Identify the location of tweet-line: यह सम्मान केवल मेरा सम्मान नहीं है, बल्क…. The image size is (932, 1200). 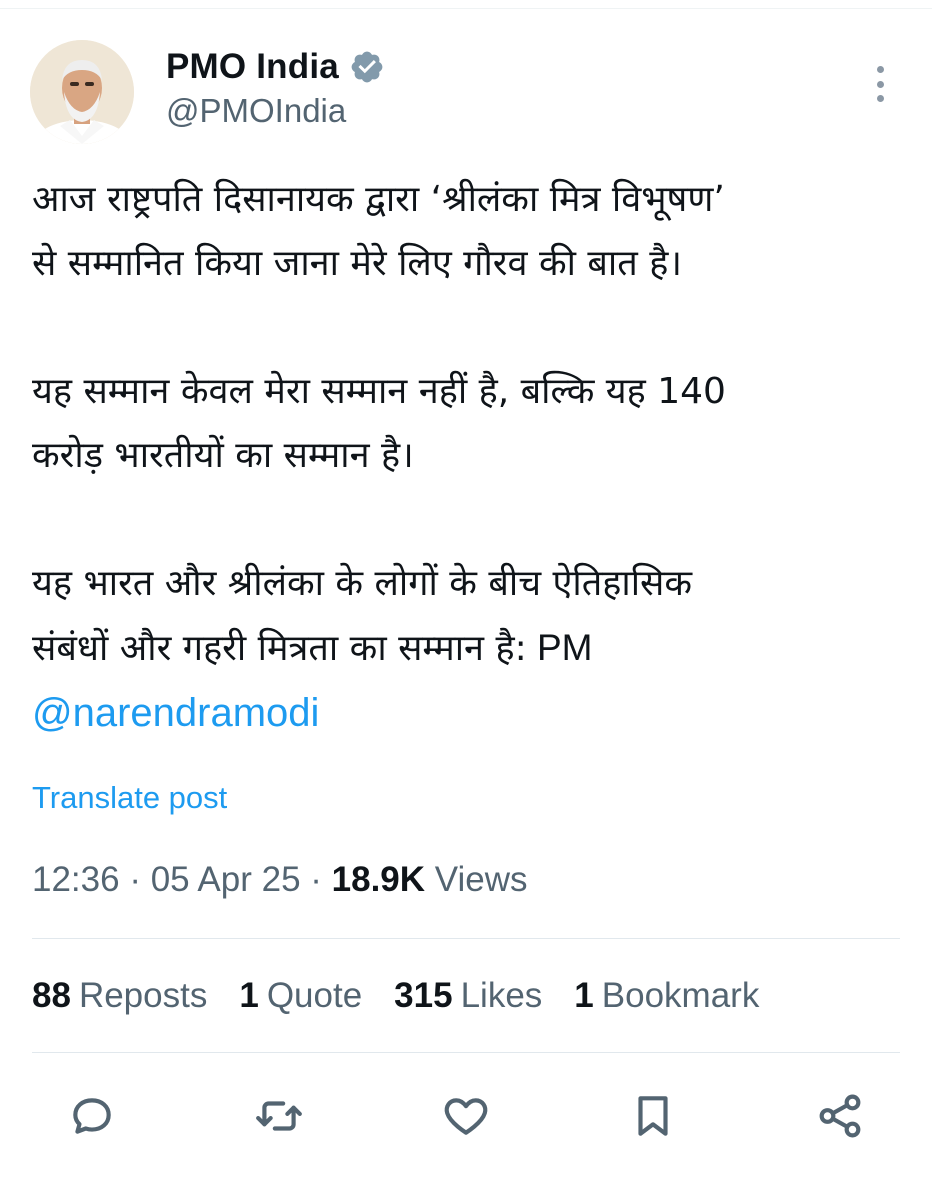
(379, 391).